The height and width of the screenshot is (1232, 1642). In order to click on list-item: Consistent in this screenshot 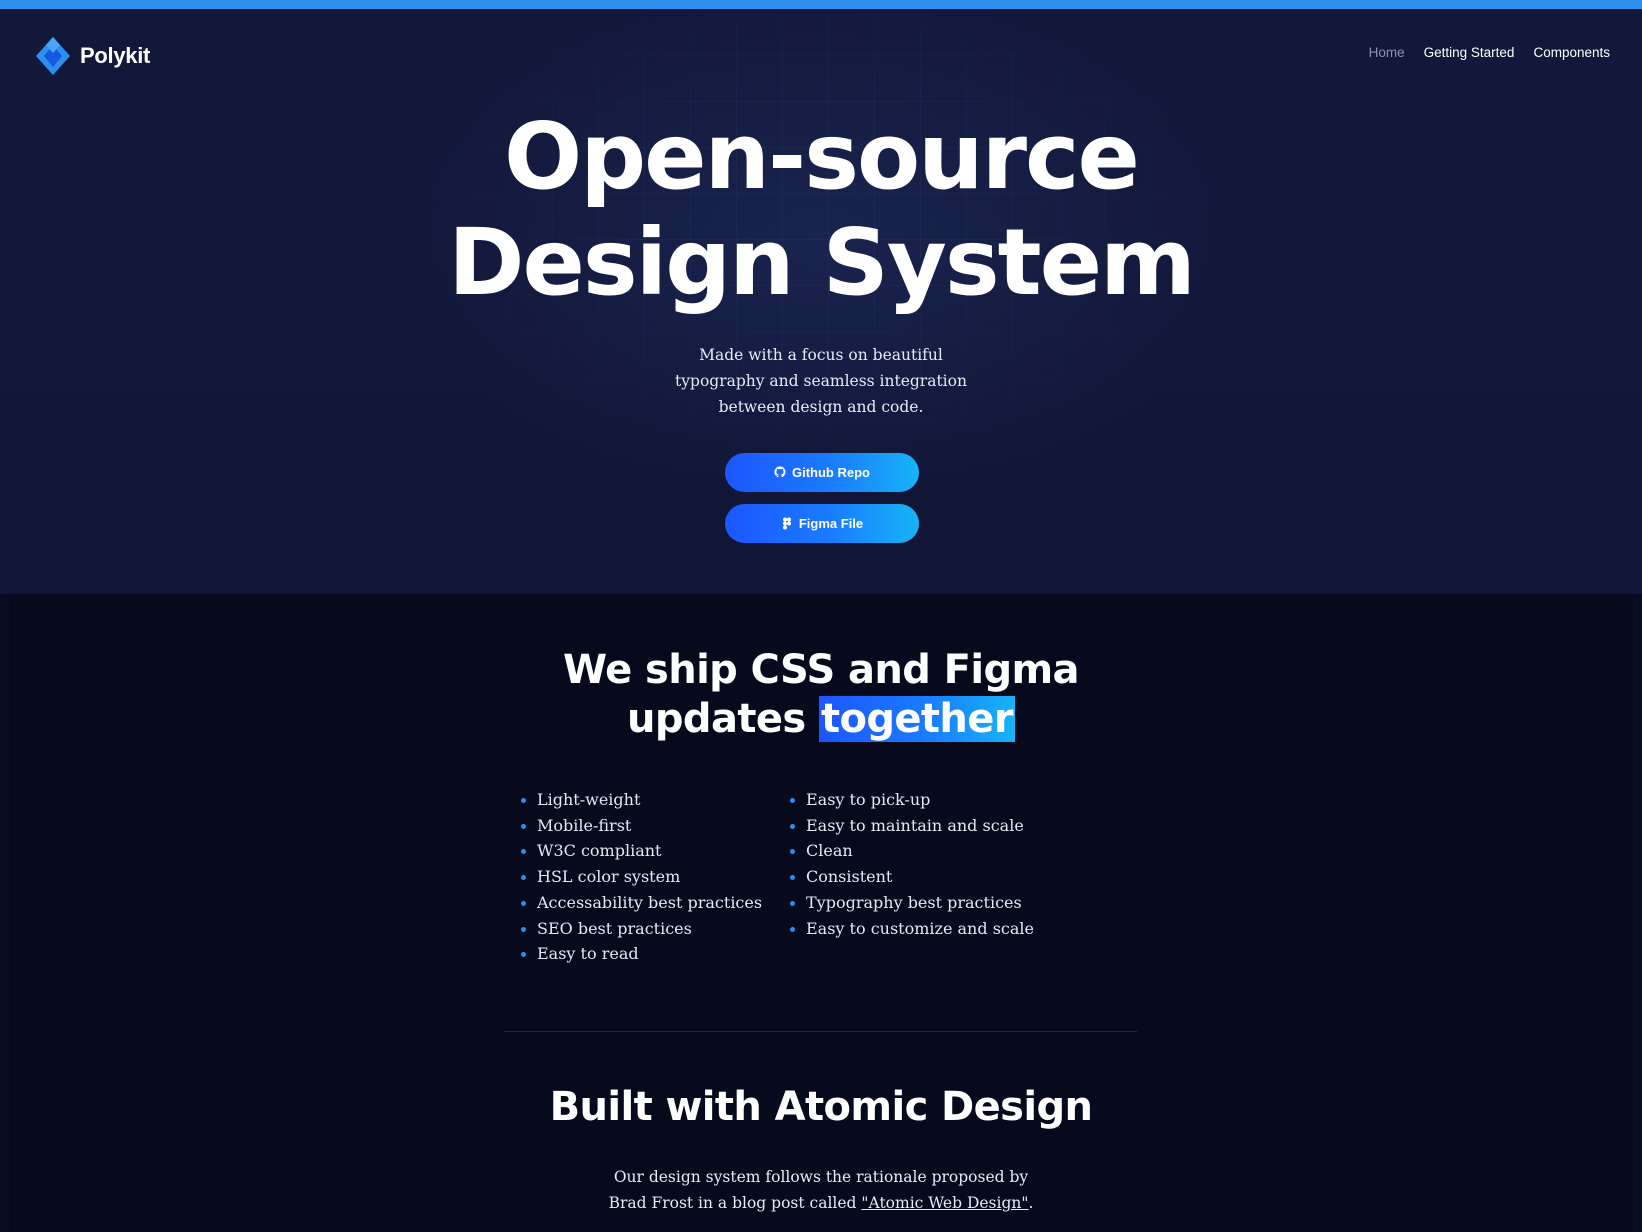, I will do `click(912, 877)`.